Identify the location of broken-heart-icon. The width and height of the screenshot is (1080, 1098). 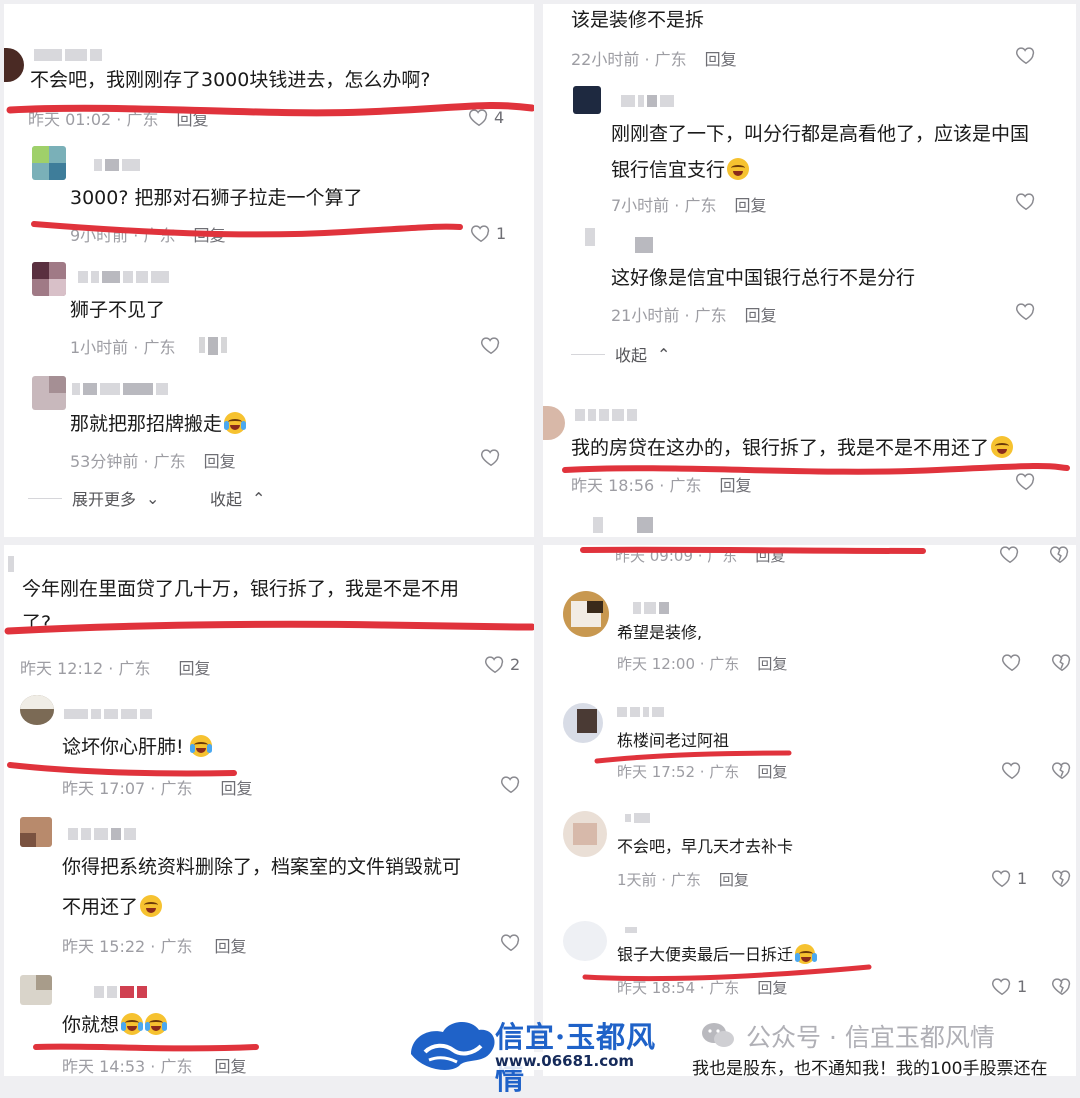
(1059, 555).